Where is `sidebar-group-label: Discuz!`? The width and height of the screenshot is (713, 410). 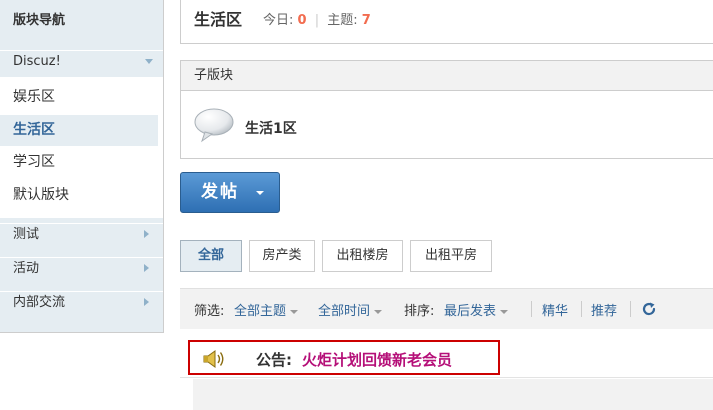
sidebar-group-label: Discuz! is located at coordinates (37, 61).